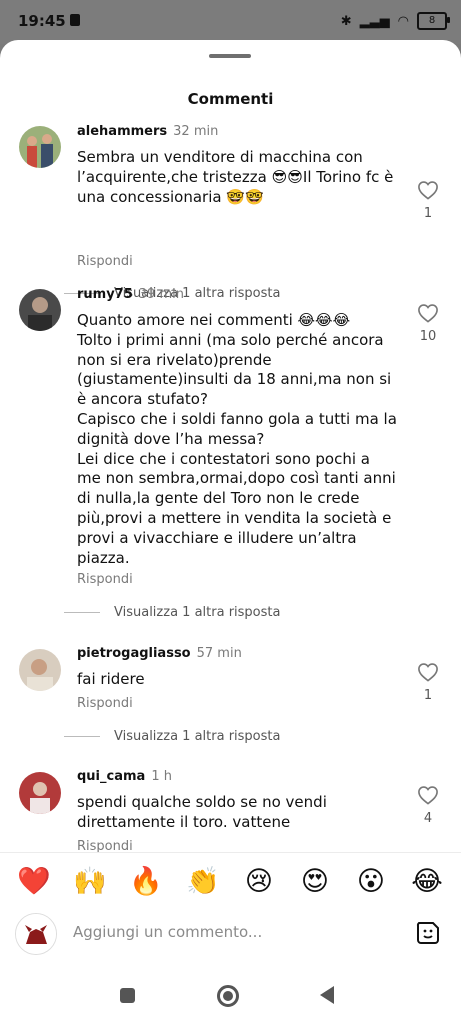  What do you see at coordinates (433, 21) in the screenshot?
I see `battery-icon: 8` at bounding box center [433, 21].